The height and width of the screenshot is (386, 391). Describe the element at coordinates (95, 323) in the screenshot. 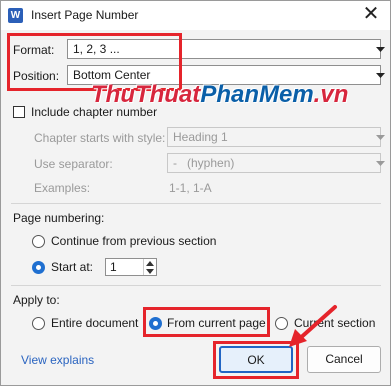

I see `entire-document-label: Entire document` at that location.